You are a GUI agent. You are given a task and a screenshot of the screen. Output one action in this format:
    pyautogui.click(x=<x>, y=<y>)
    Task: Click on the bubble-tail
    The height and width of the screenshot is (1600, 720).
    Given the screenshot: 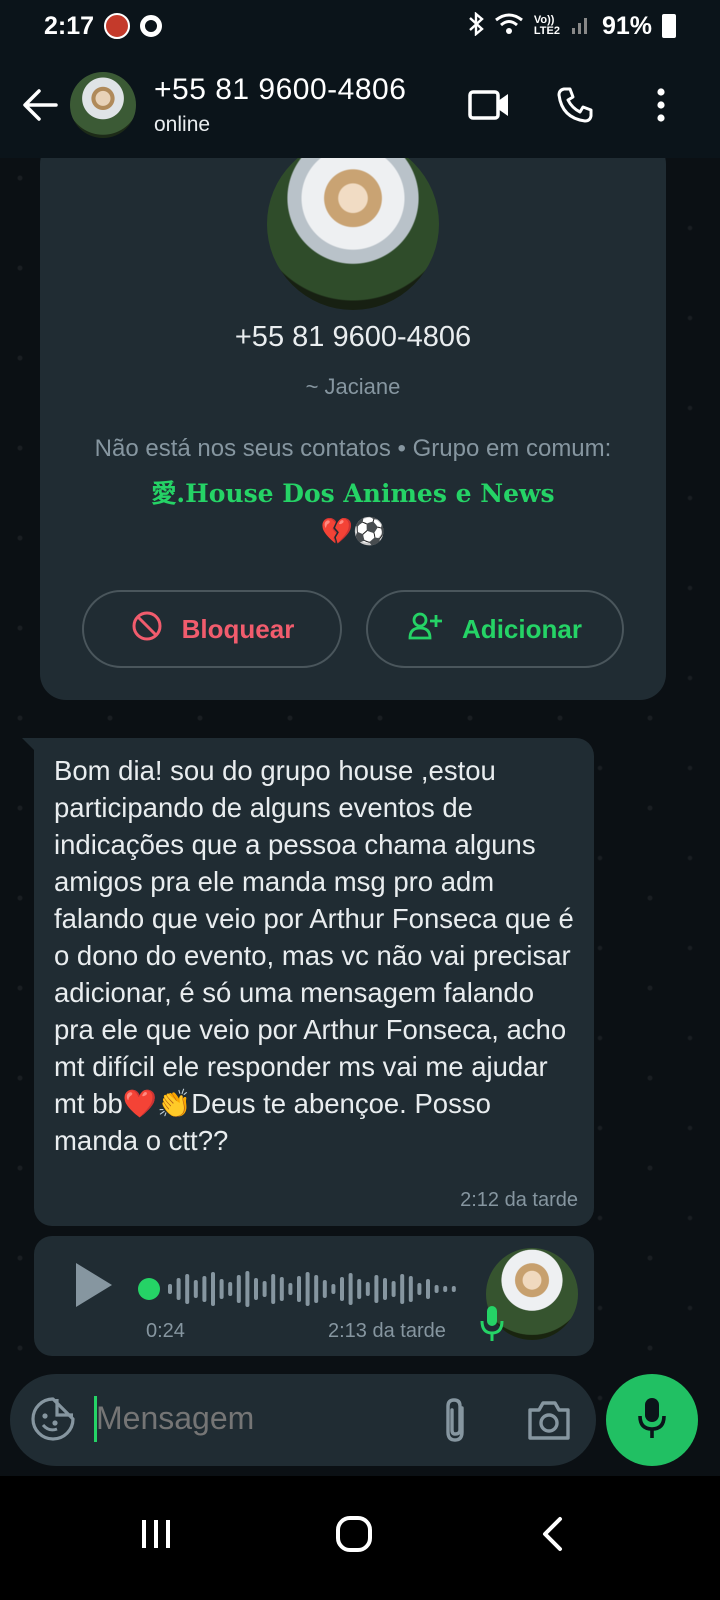 What is the action you would take?
    pyautogui.click(x=29, y=745)
    